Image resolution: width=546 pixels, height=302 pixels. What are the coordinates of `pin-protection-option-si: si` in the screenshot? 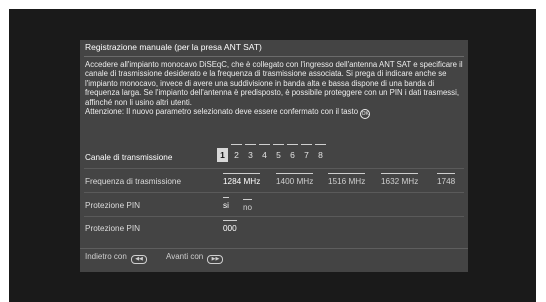 It's located at (226, 203).